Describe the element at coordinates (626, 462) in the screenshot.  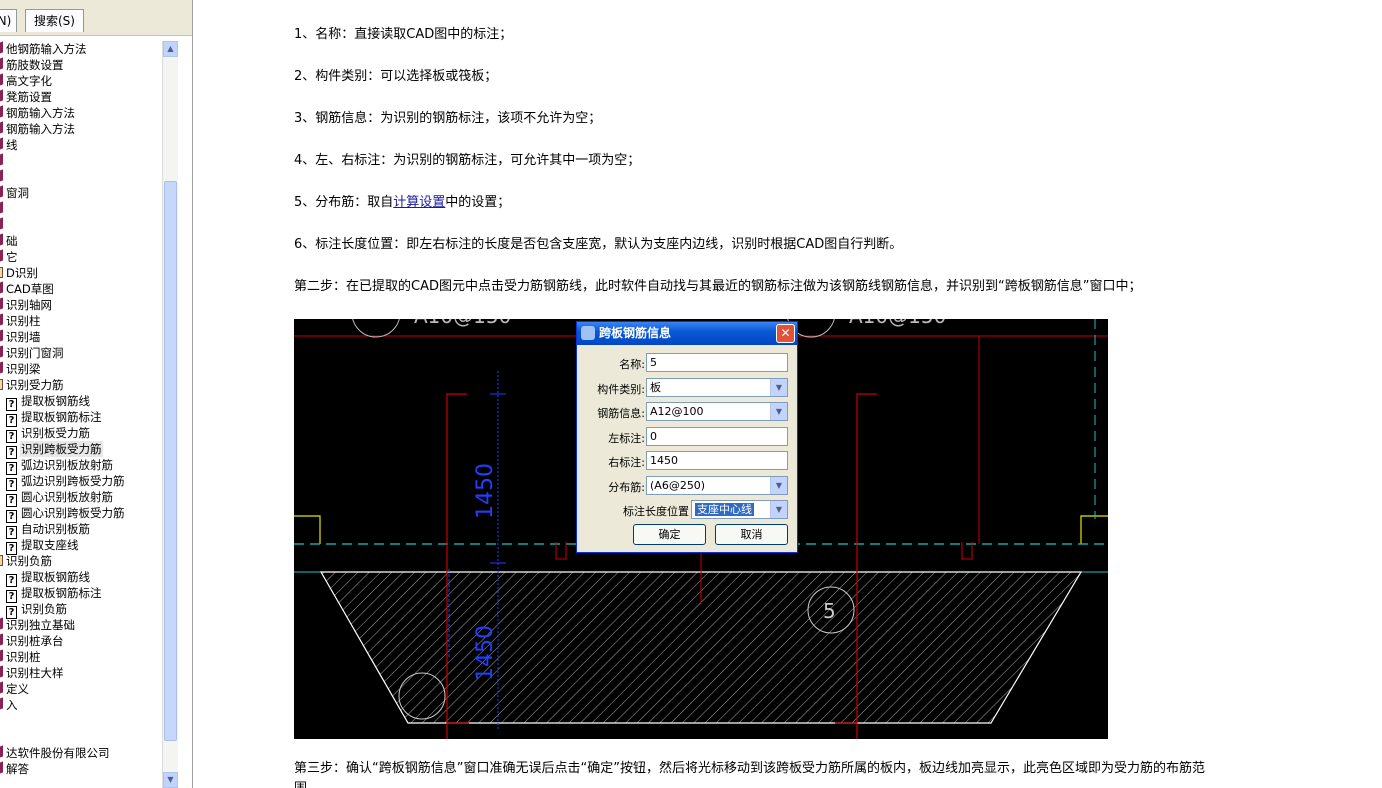
I see `right-mark-label: 右标注:` at that location.